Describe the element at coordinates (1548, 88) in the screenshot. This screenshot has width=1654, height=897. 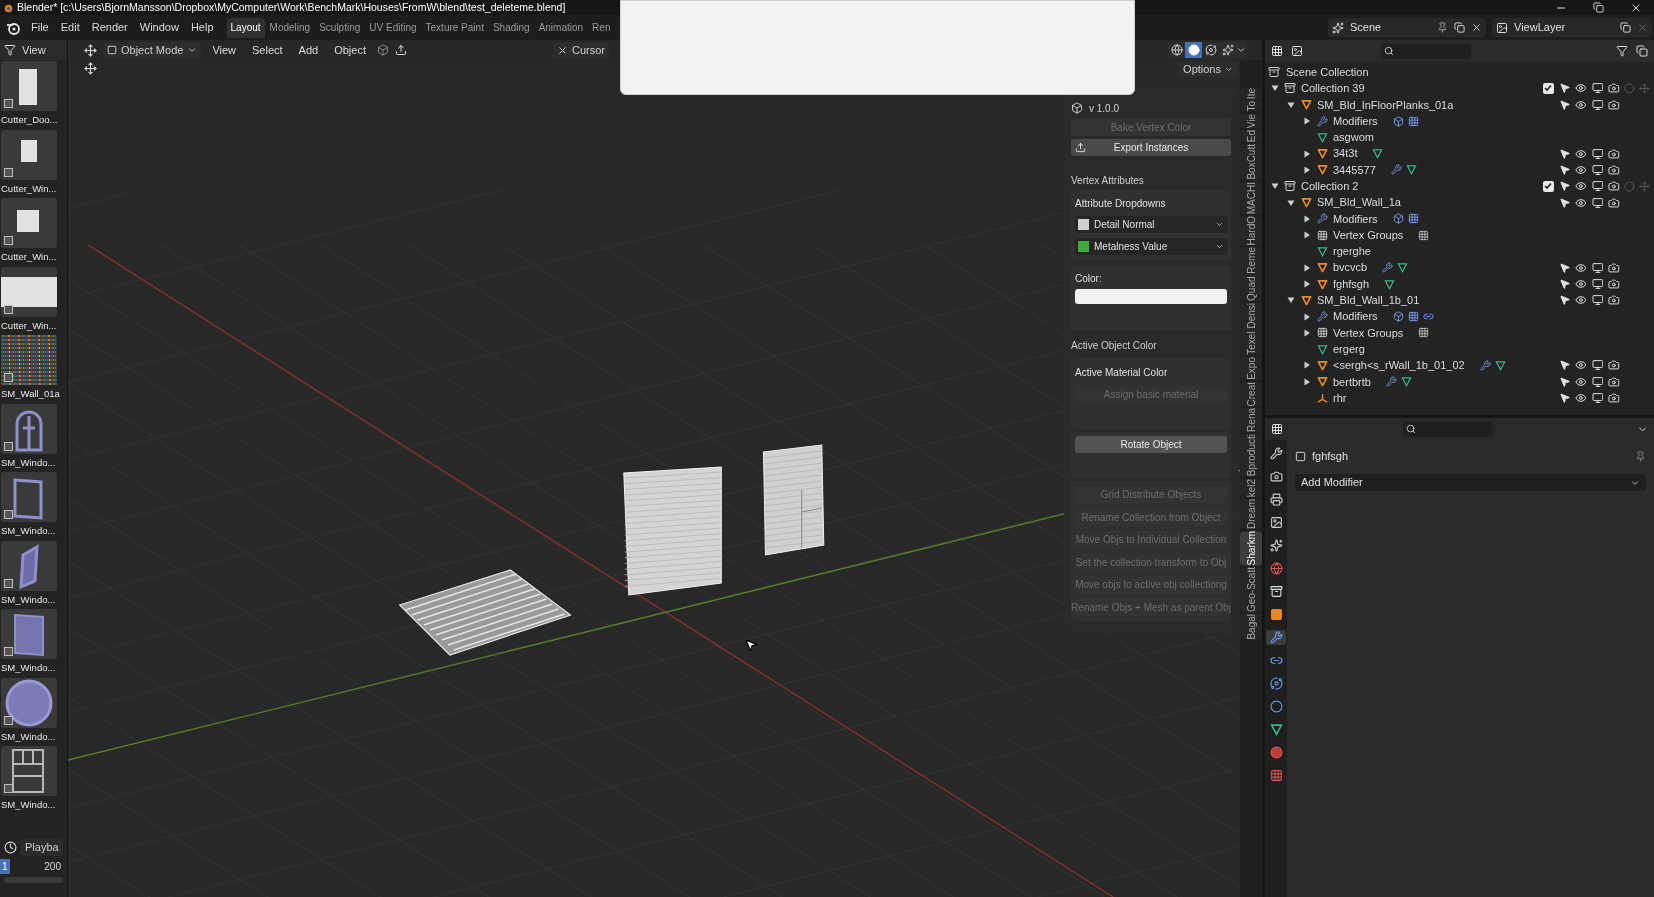
I see `checkbox` at that location.